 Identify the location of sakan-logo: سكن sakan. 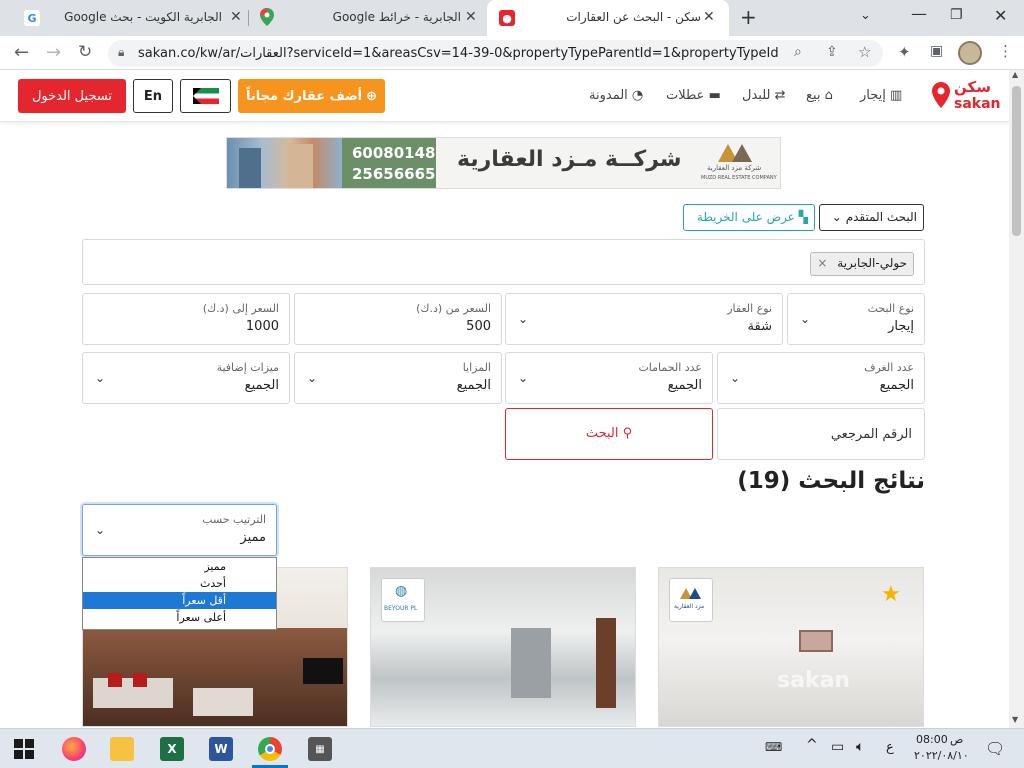
(966, 96).